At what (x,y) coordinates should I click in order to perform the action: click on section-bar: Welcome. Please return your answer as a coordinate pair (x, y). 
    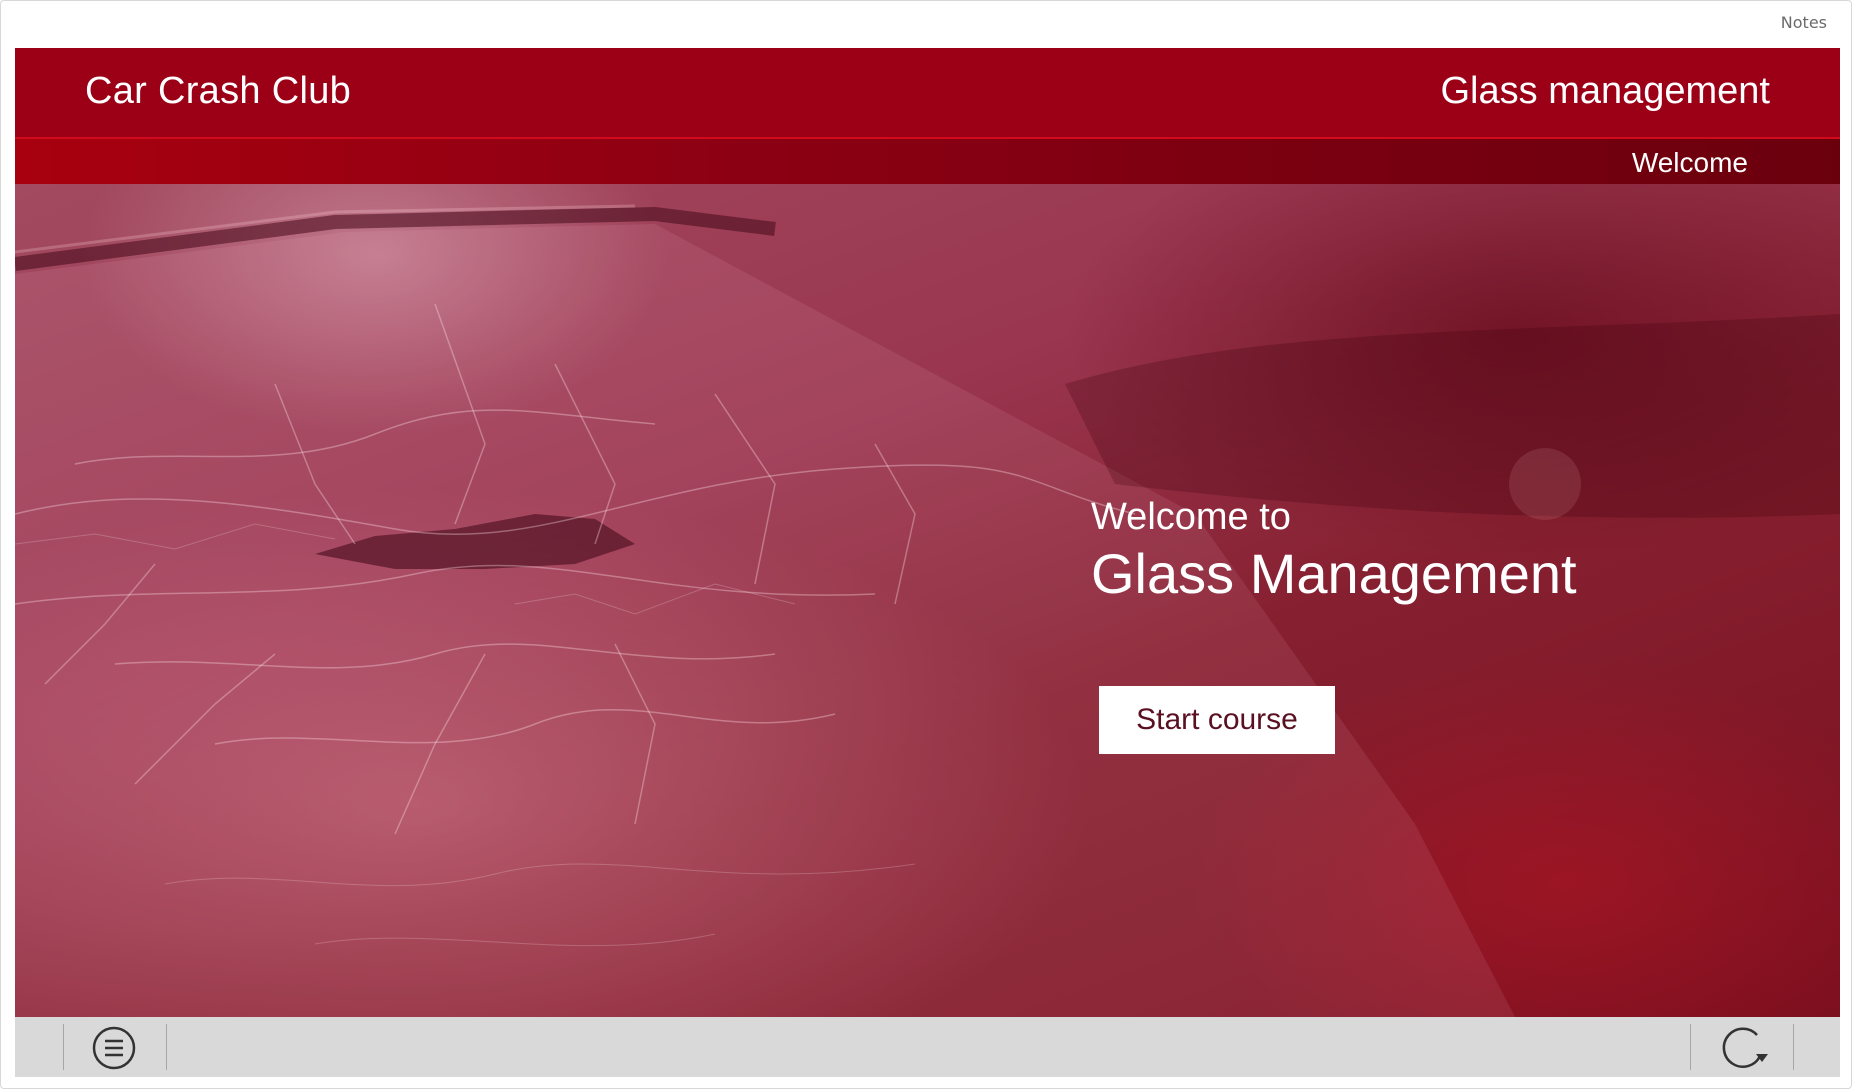
    Looking at the image, I should click on (927, 161).